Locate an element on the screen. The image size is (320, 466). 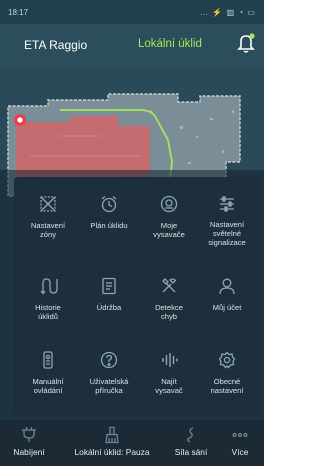
tab-charging: Nabíjení is located at coordinates (29, 443).